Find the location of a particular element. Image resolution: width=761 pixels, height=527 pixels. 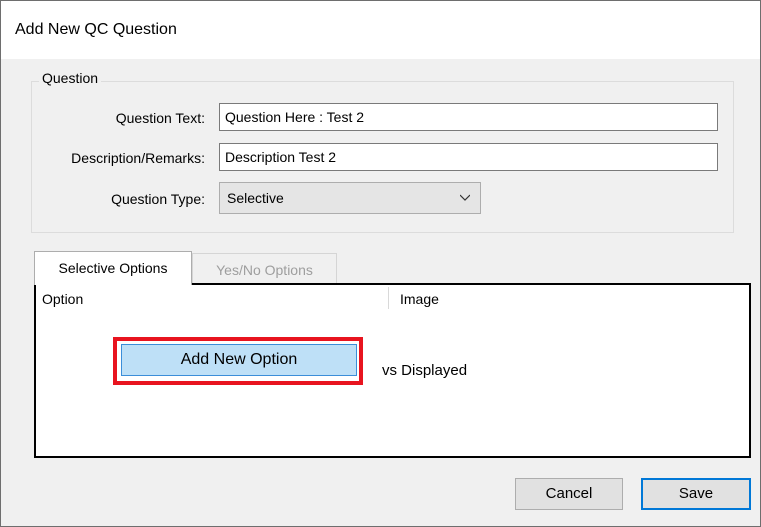

column-divider is located at coordinates (388, 298).